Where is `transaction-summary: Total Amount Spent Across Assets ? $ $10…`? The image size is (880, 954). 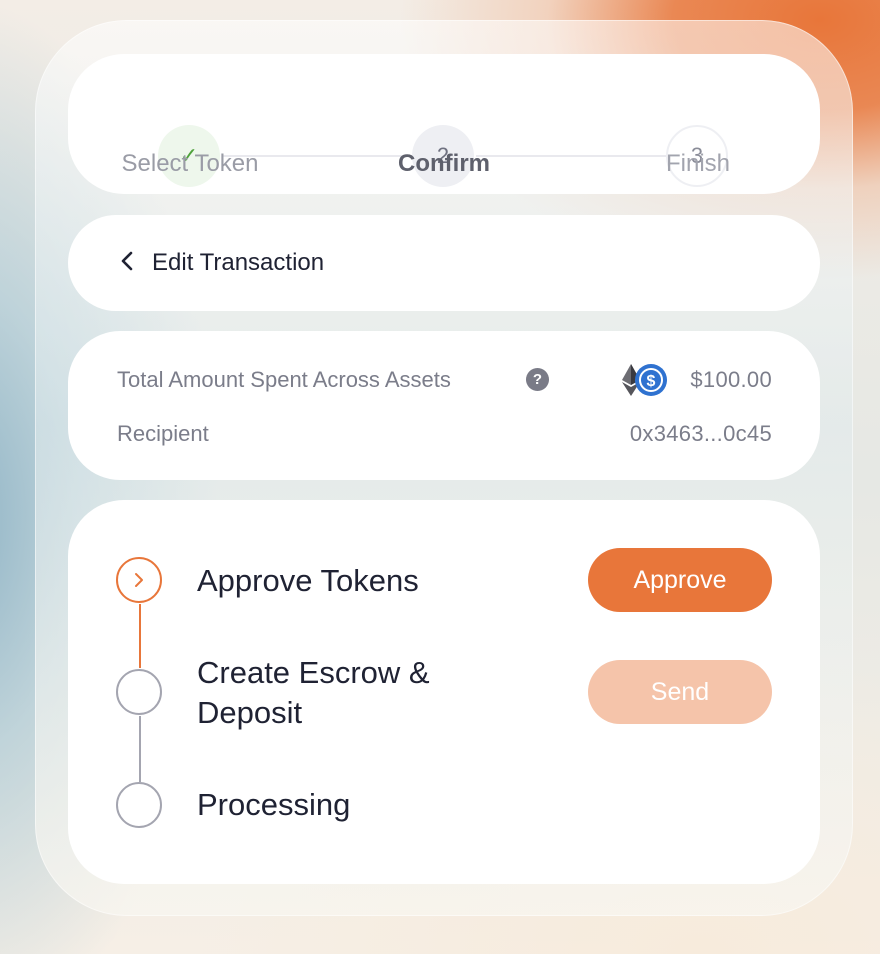
transaction-summary: Total Amount Spent Across Assets ? $ $10… is located at coordinates (444, 405).